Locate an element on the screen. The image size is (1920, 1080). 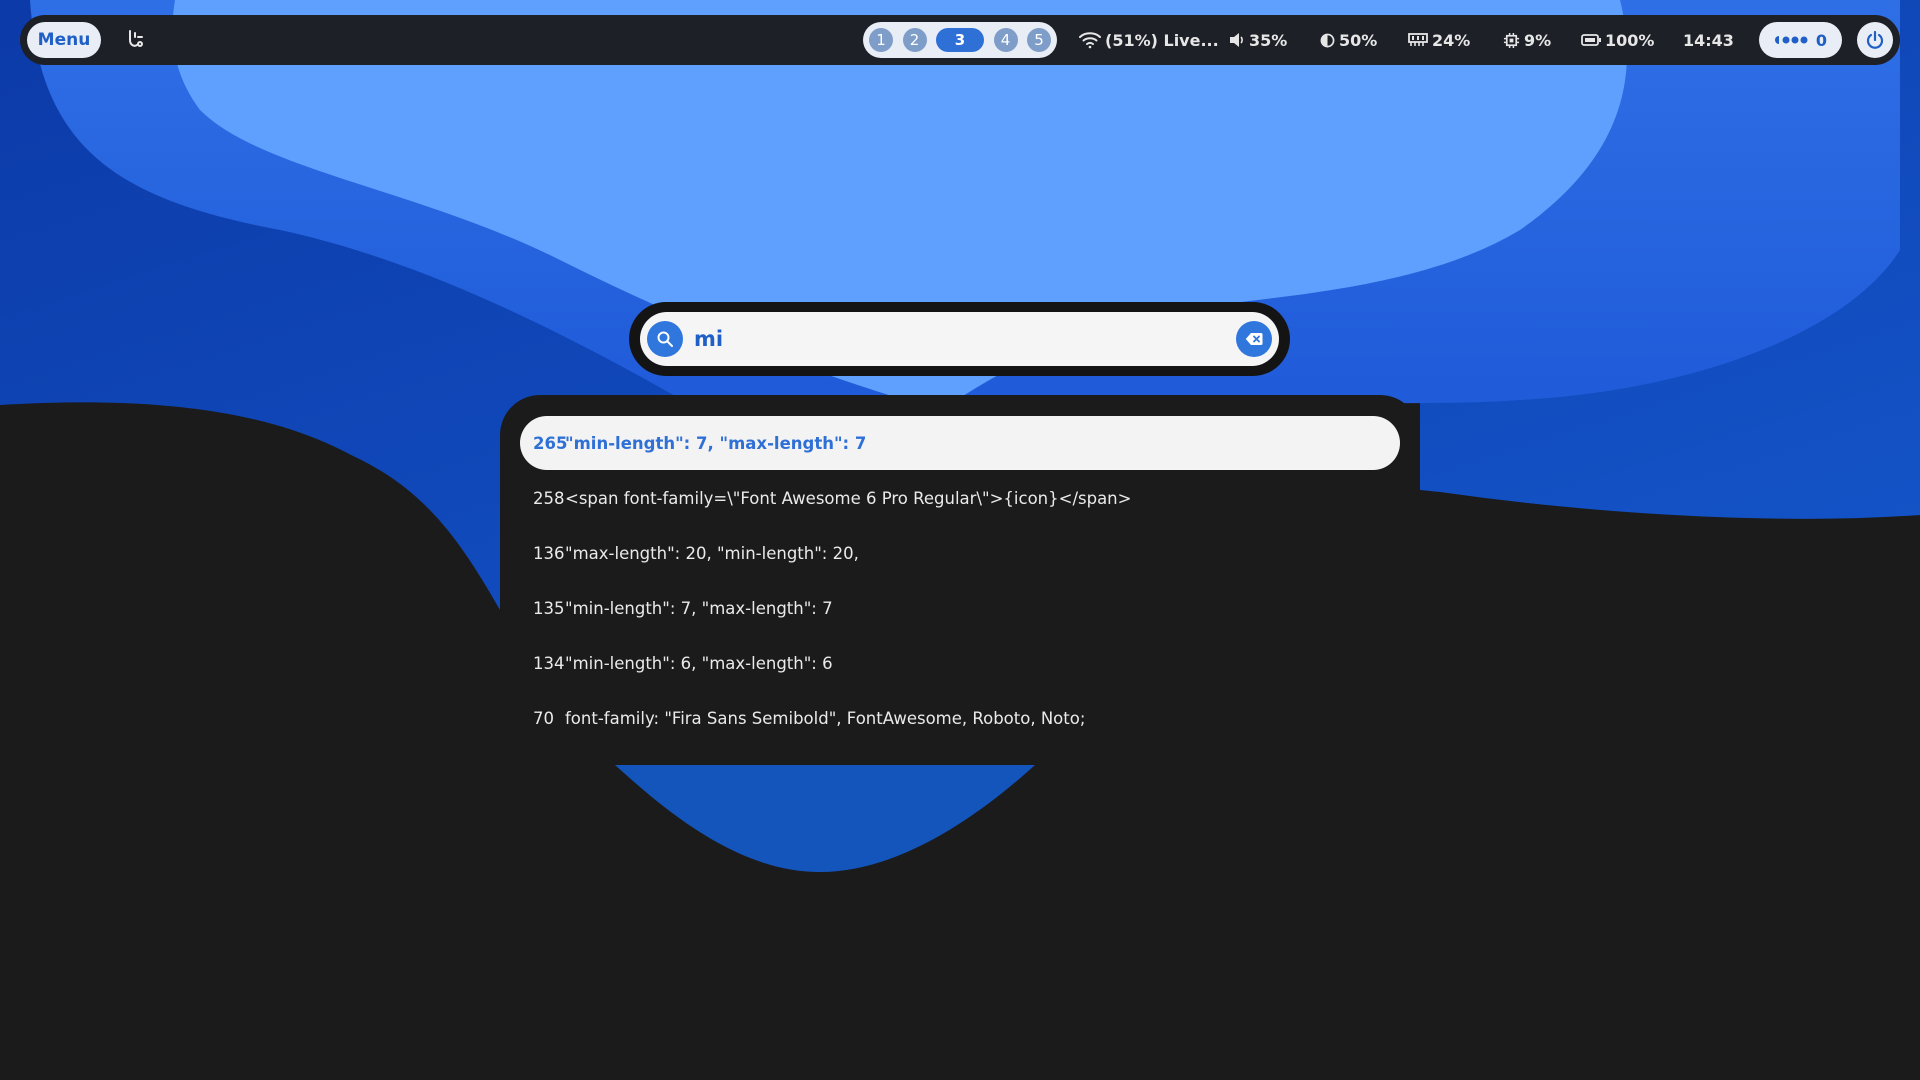
workspace-5: 5 is located at coordinates (1039, 40).